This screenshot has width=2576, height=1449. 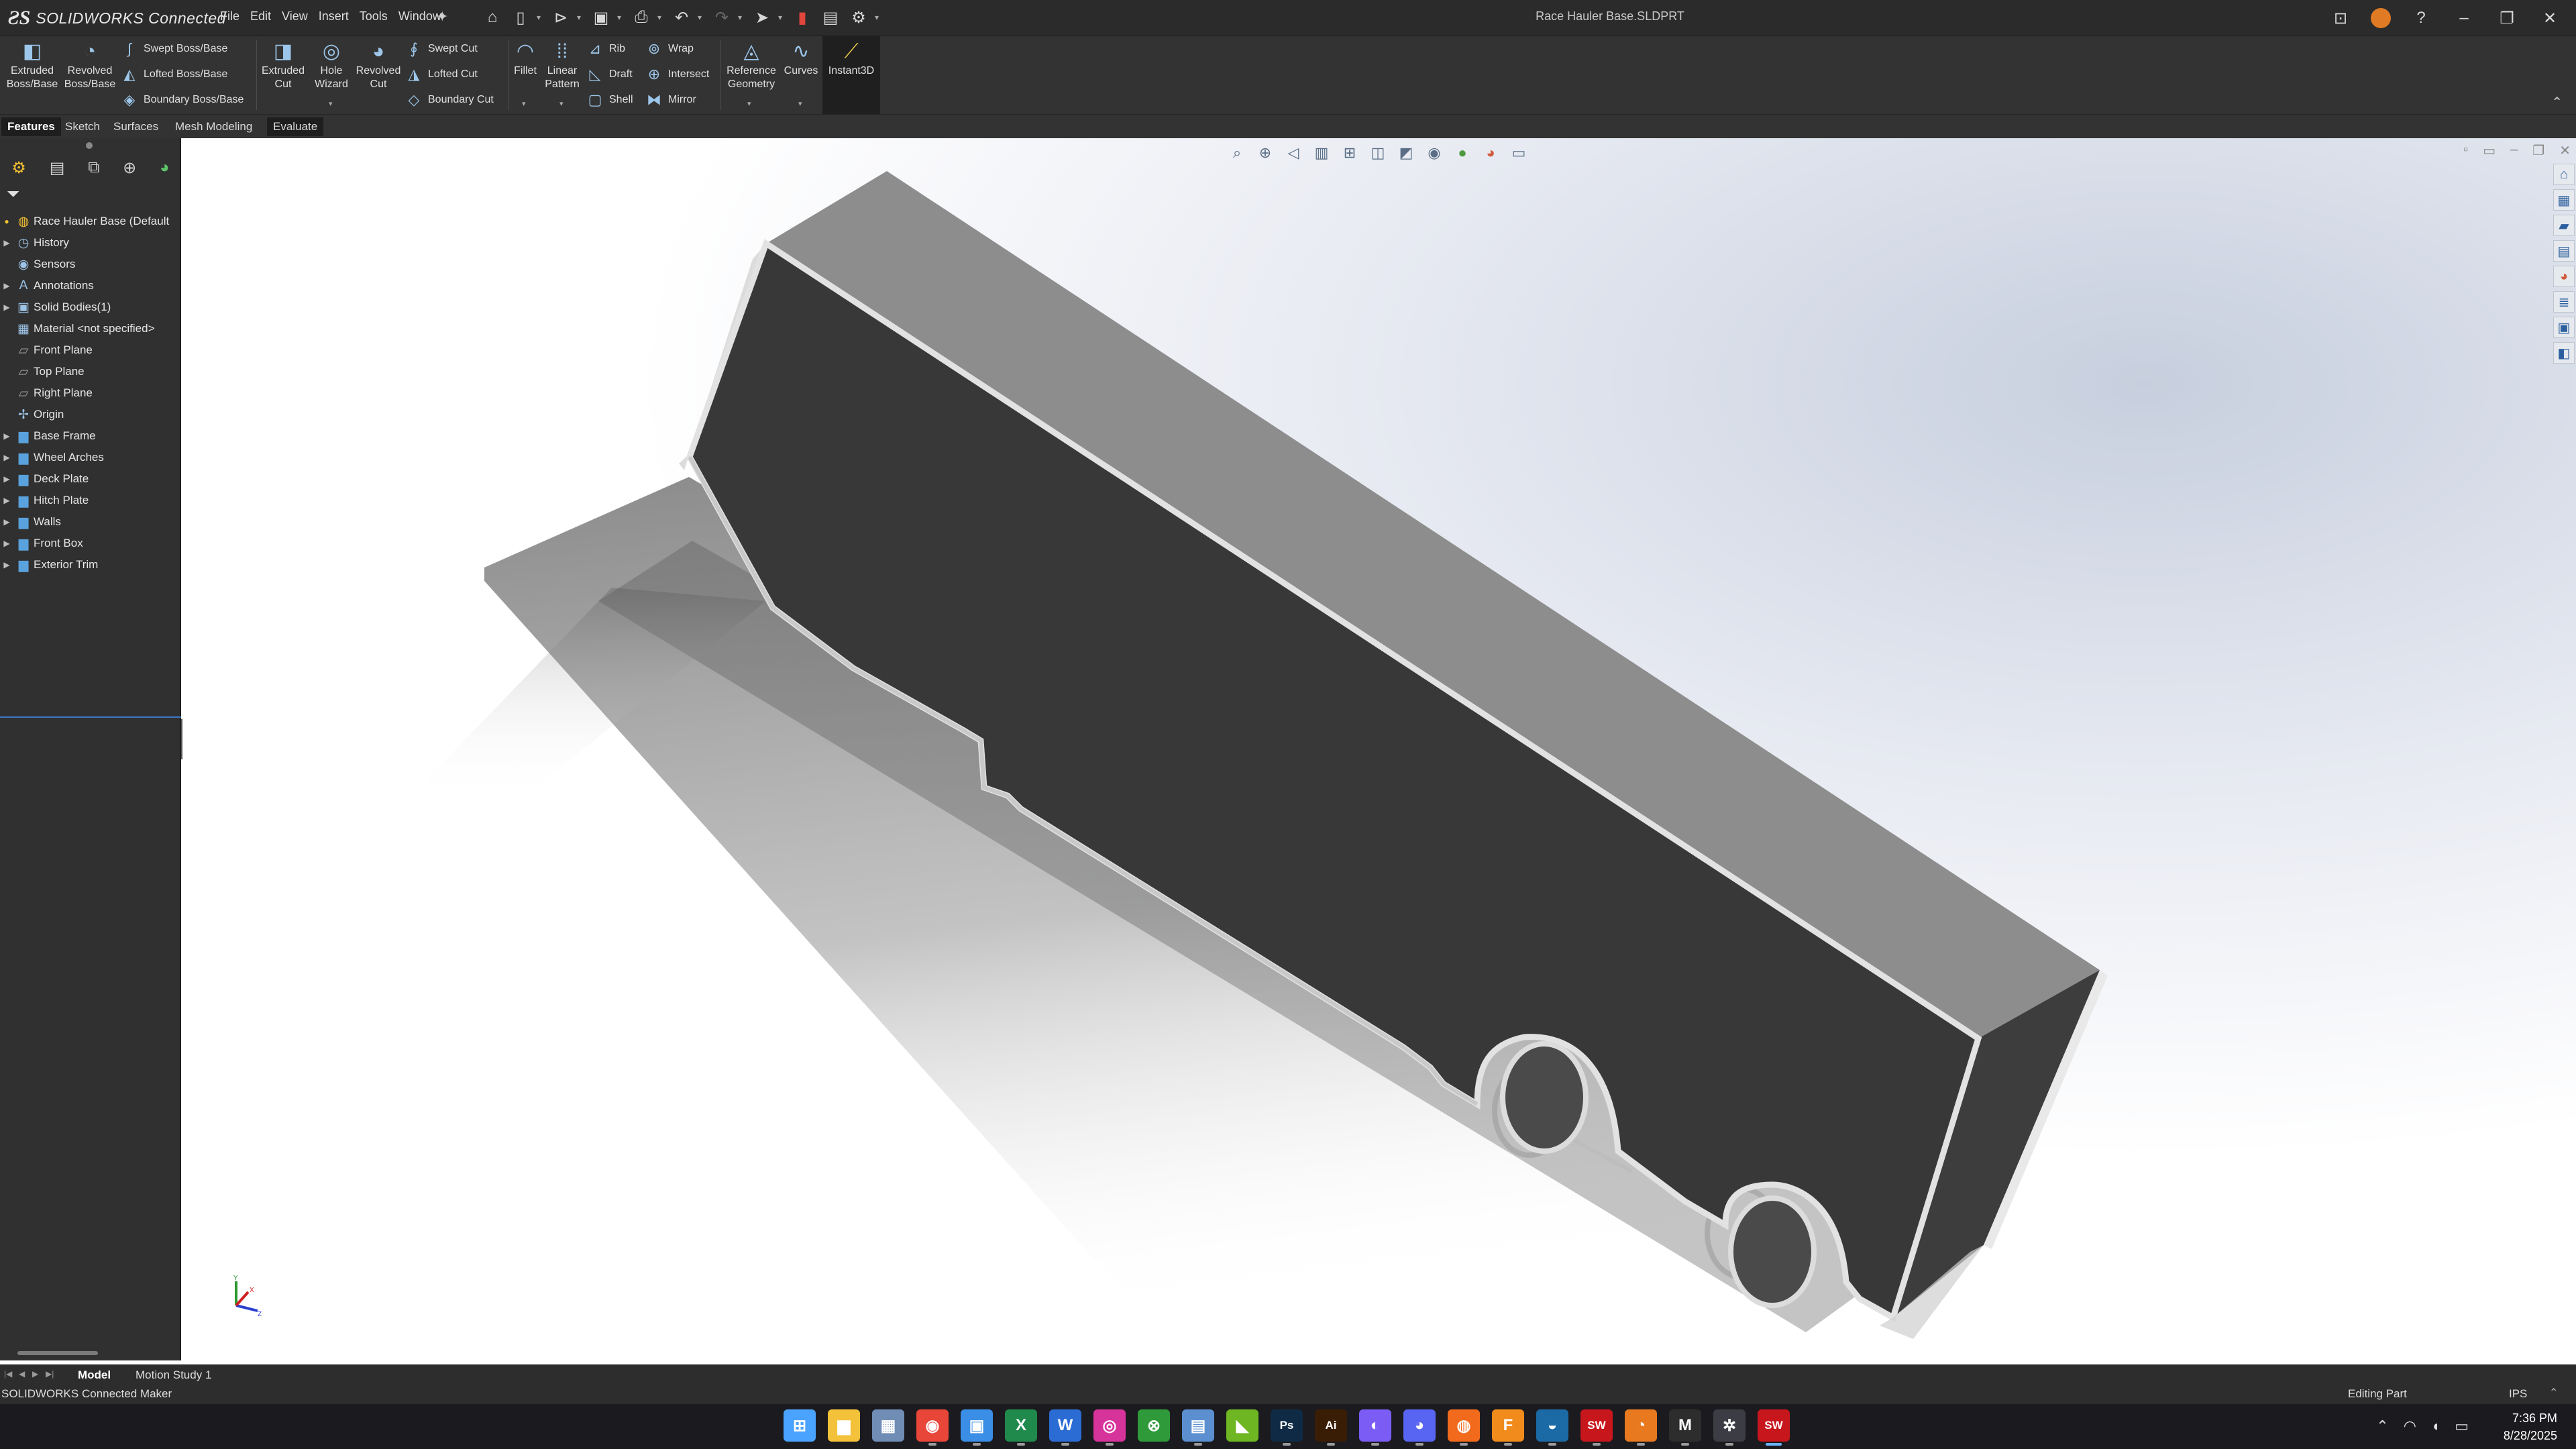 I want to click on chrome-icon: ◉, so click(x=932, y=1427).